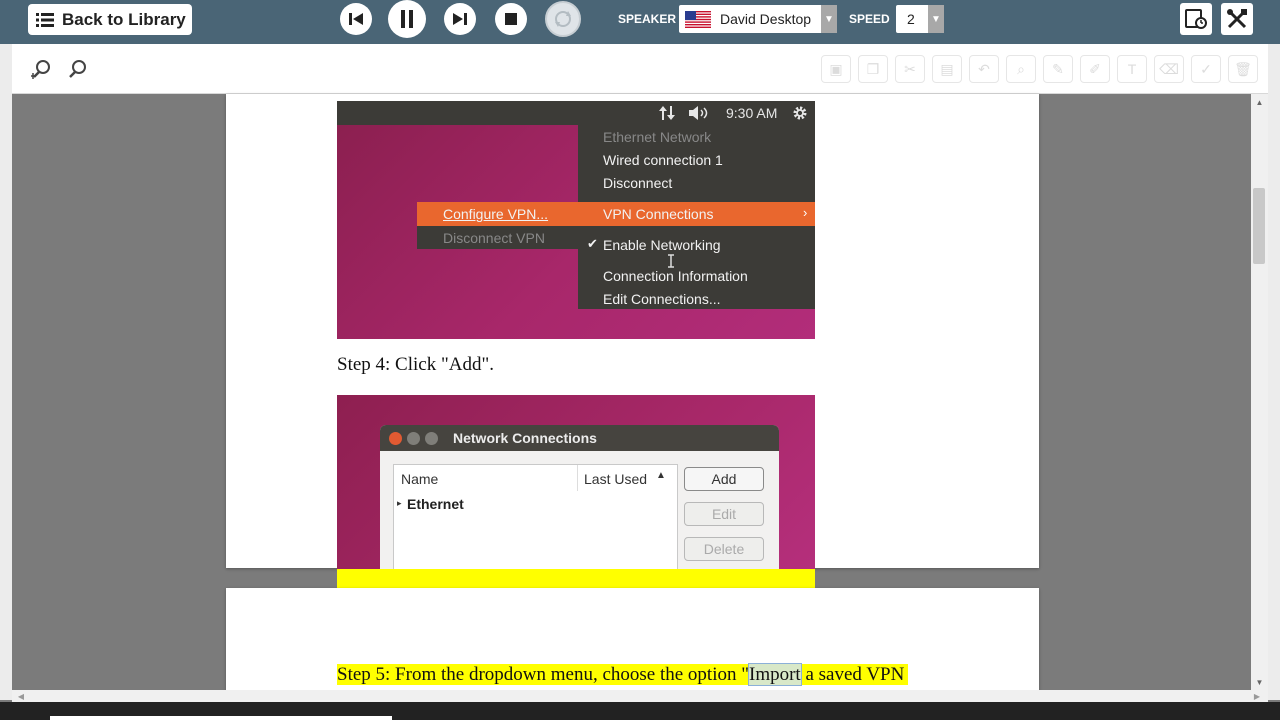 The width and height of the screenshot is (1280, 720). I want to click on pause-button, so click(407, 19).